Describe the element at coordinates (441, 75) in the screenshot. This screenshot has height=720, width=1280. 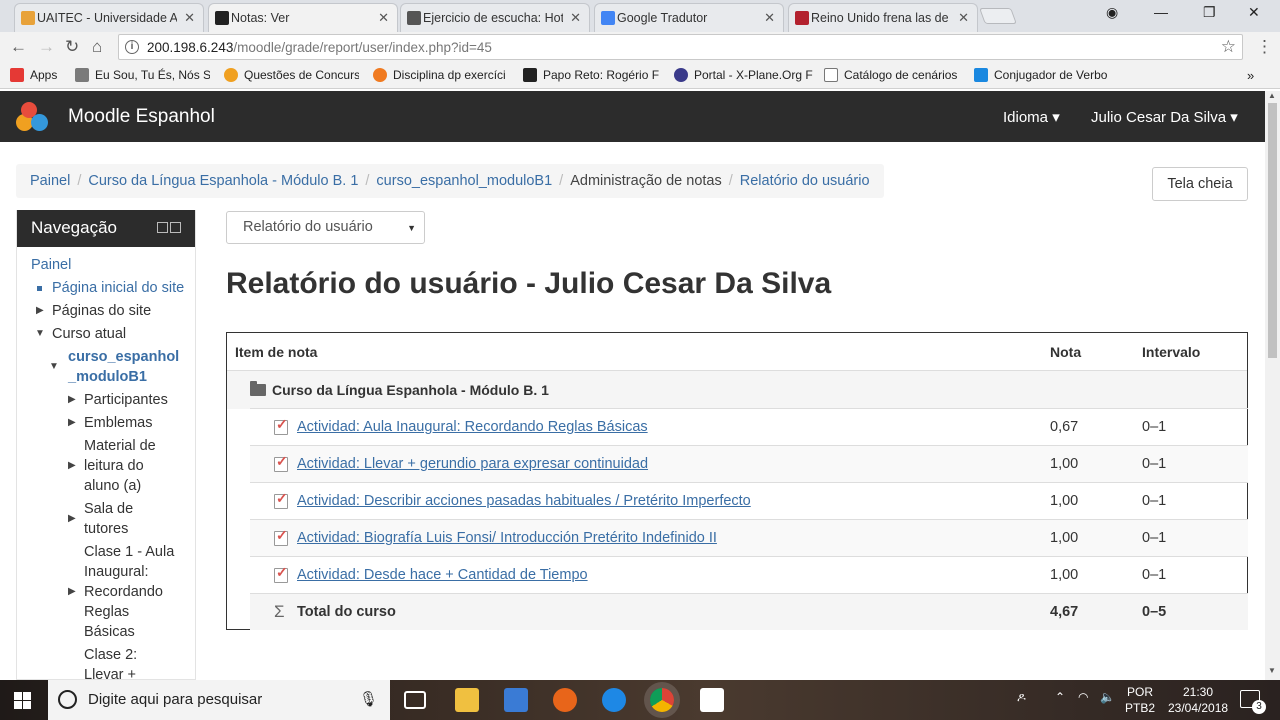
I see `bookmark-item: Disciplina dp exercíci` at that location.